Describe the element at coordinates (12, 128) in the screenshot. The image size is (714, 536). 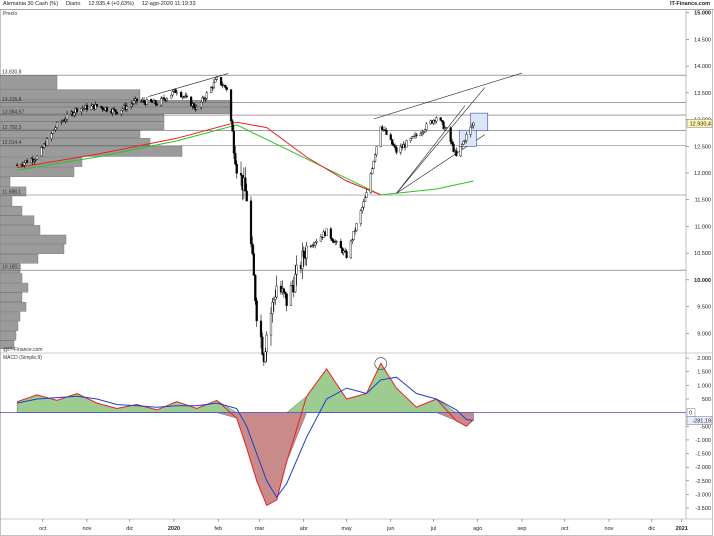
I see `horizontal-level-label: 12.792,3` at that location.